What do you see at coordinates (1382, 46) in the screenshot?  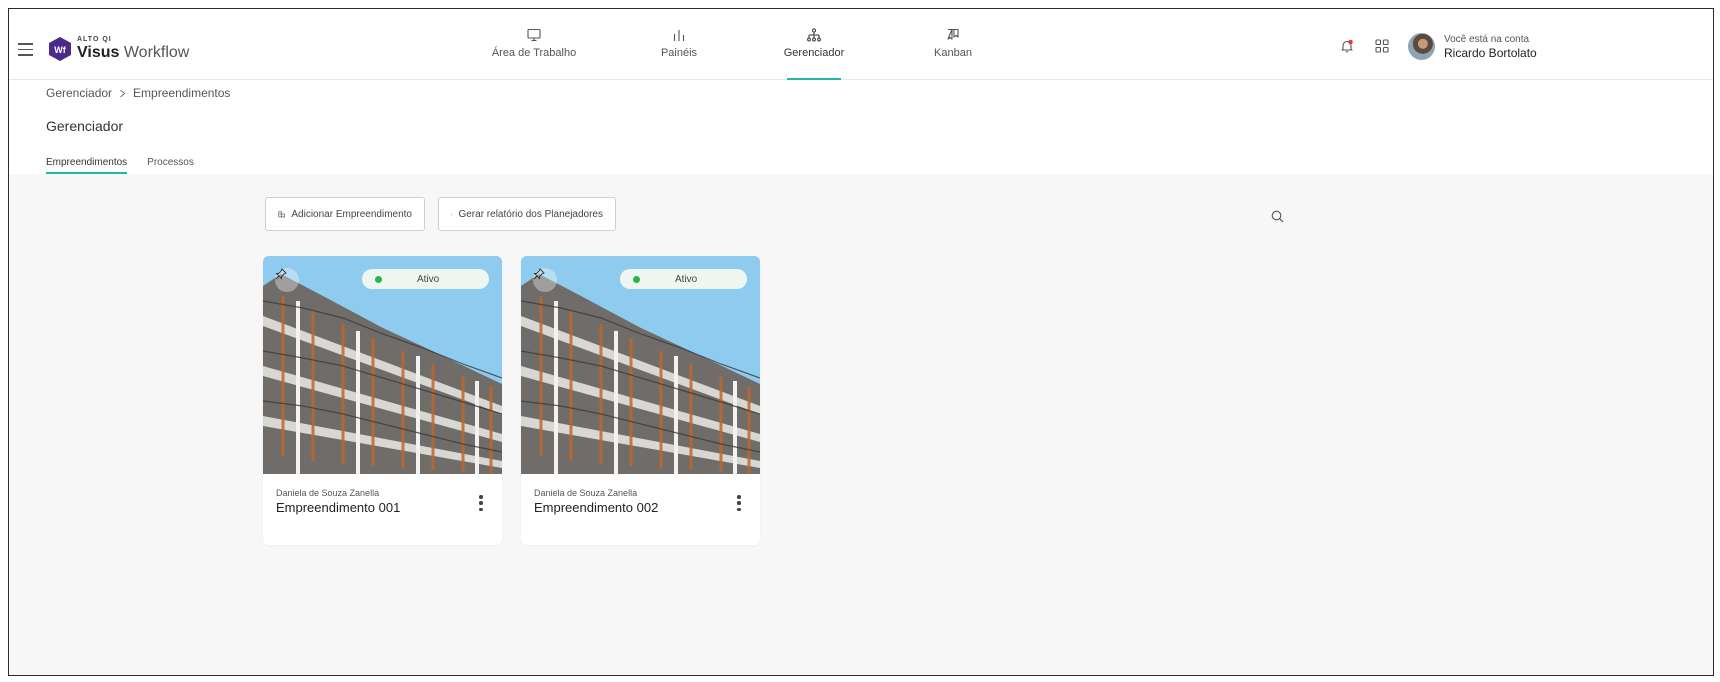 I see `apps-grid-icon` at bounding box center [1382, 46].